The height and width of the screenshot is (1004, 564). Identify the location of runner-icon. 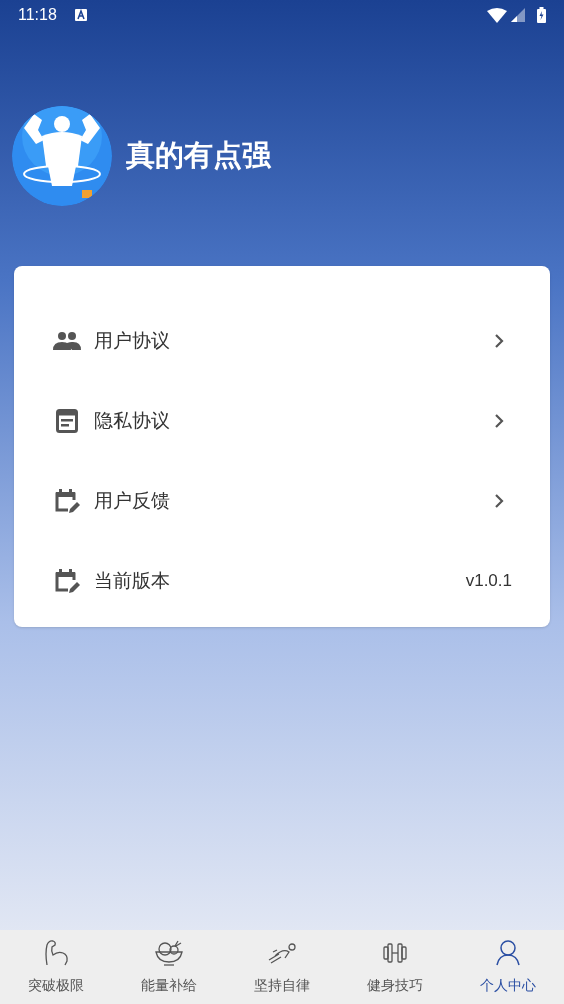
(282, 953).